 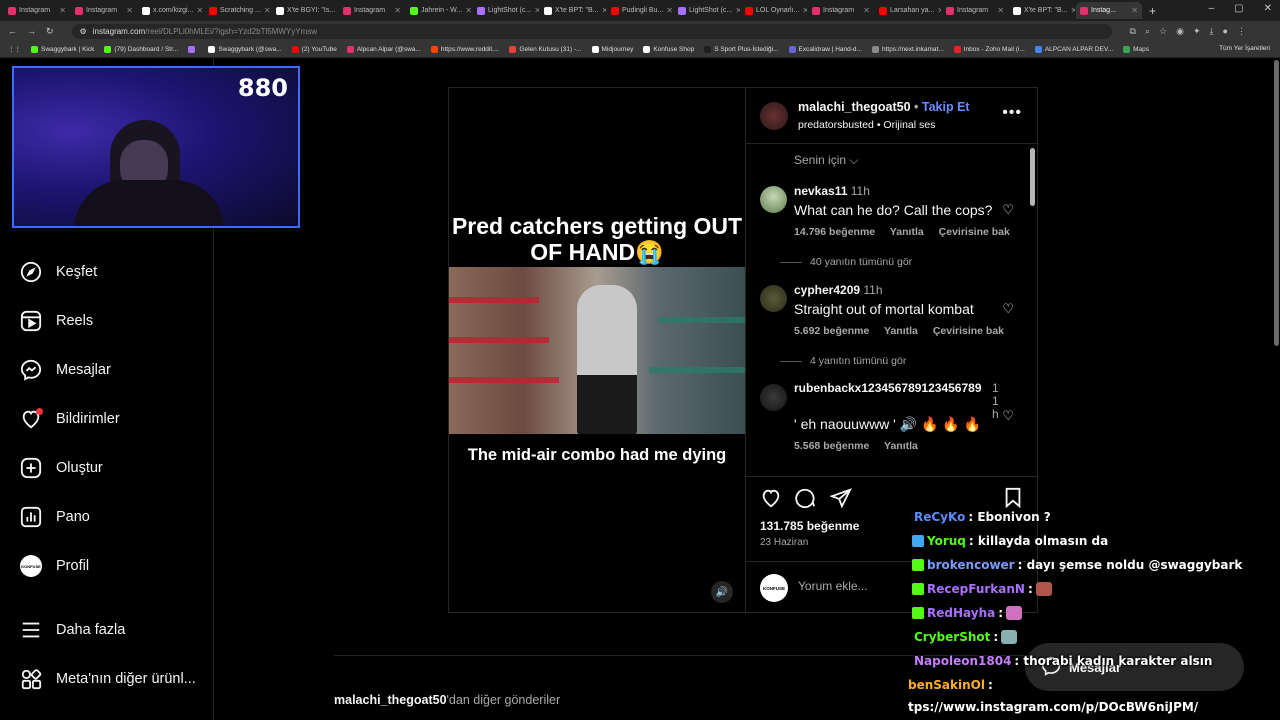 I want to click on profile-icon: ●, so click(x=1225, y=31).